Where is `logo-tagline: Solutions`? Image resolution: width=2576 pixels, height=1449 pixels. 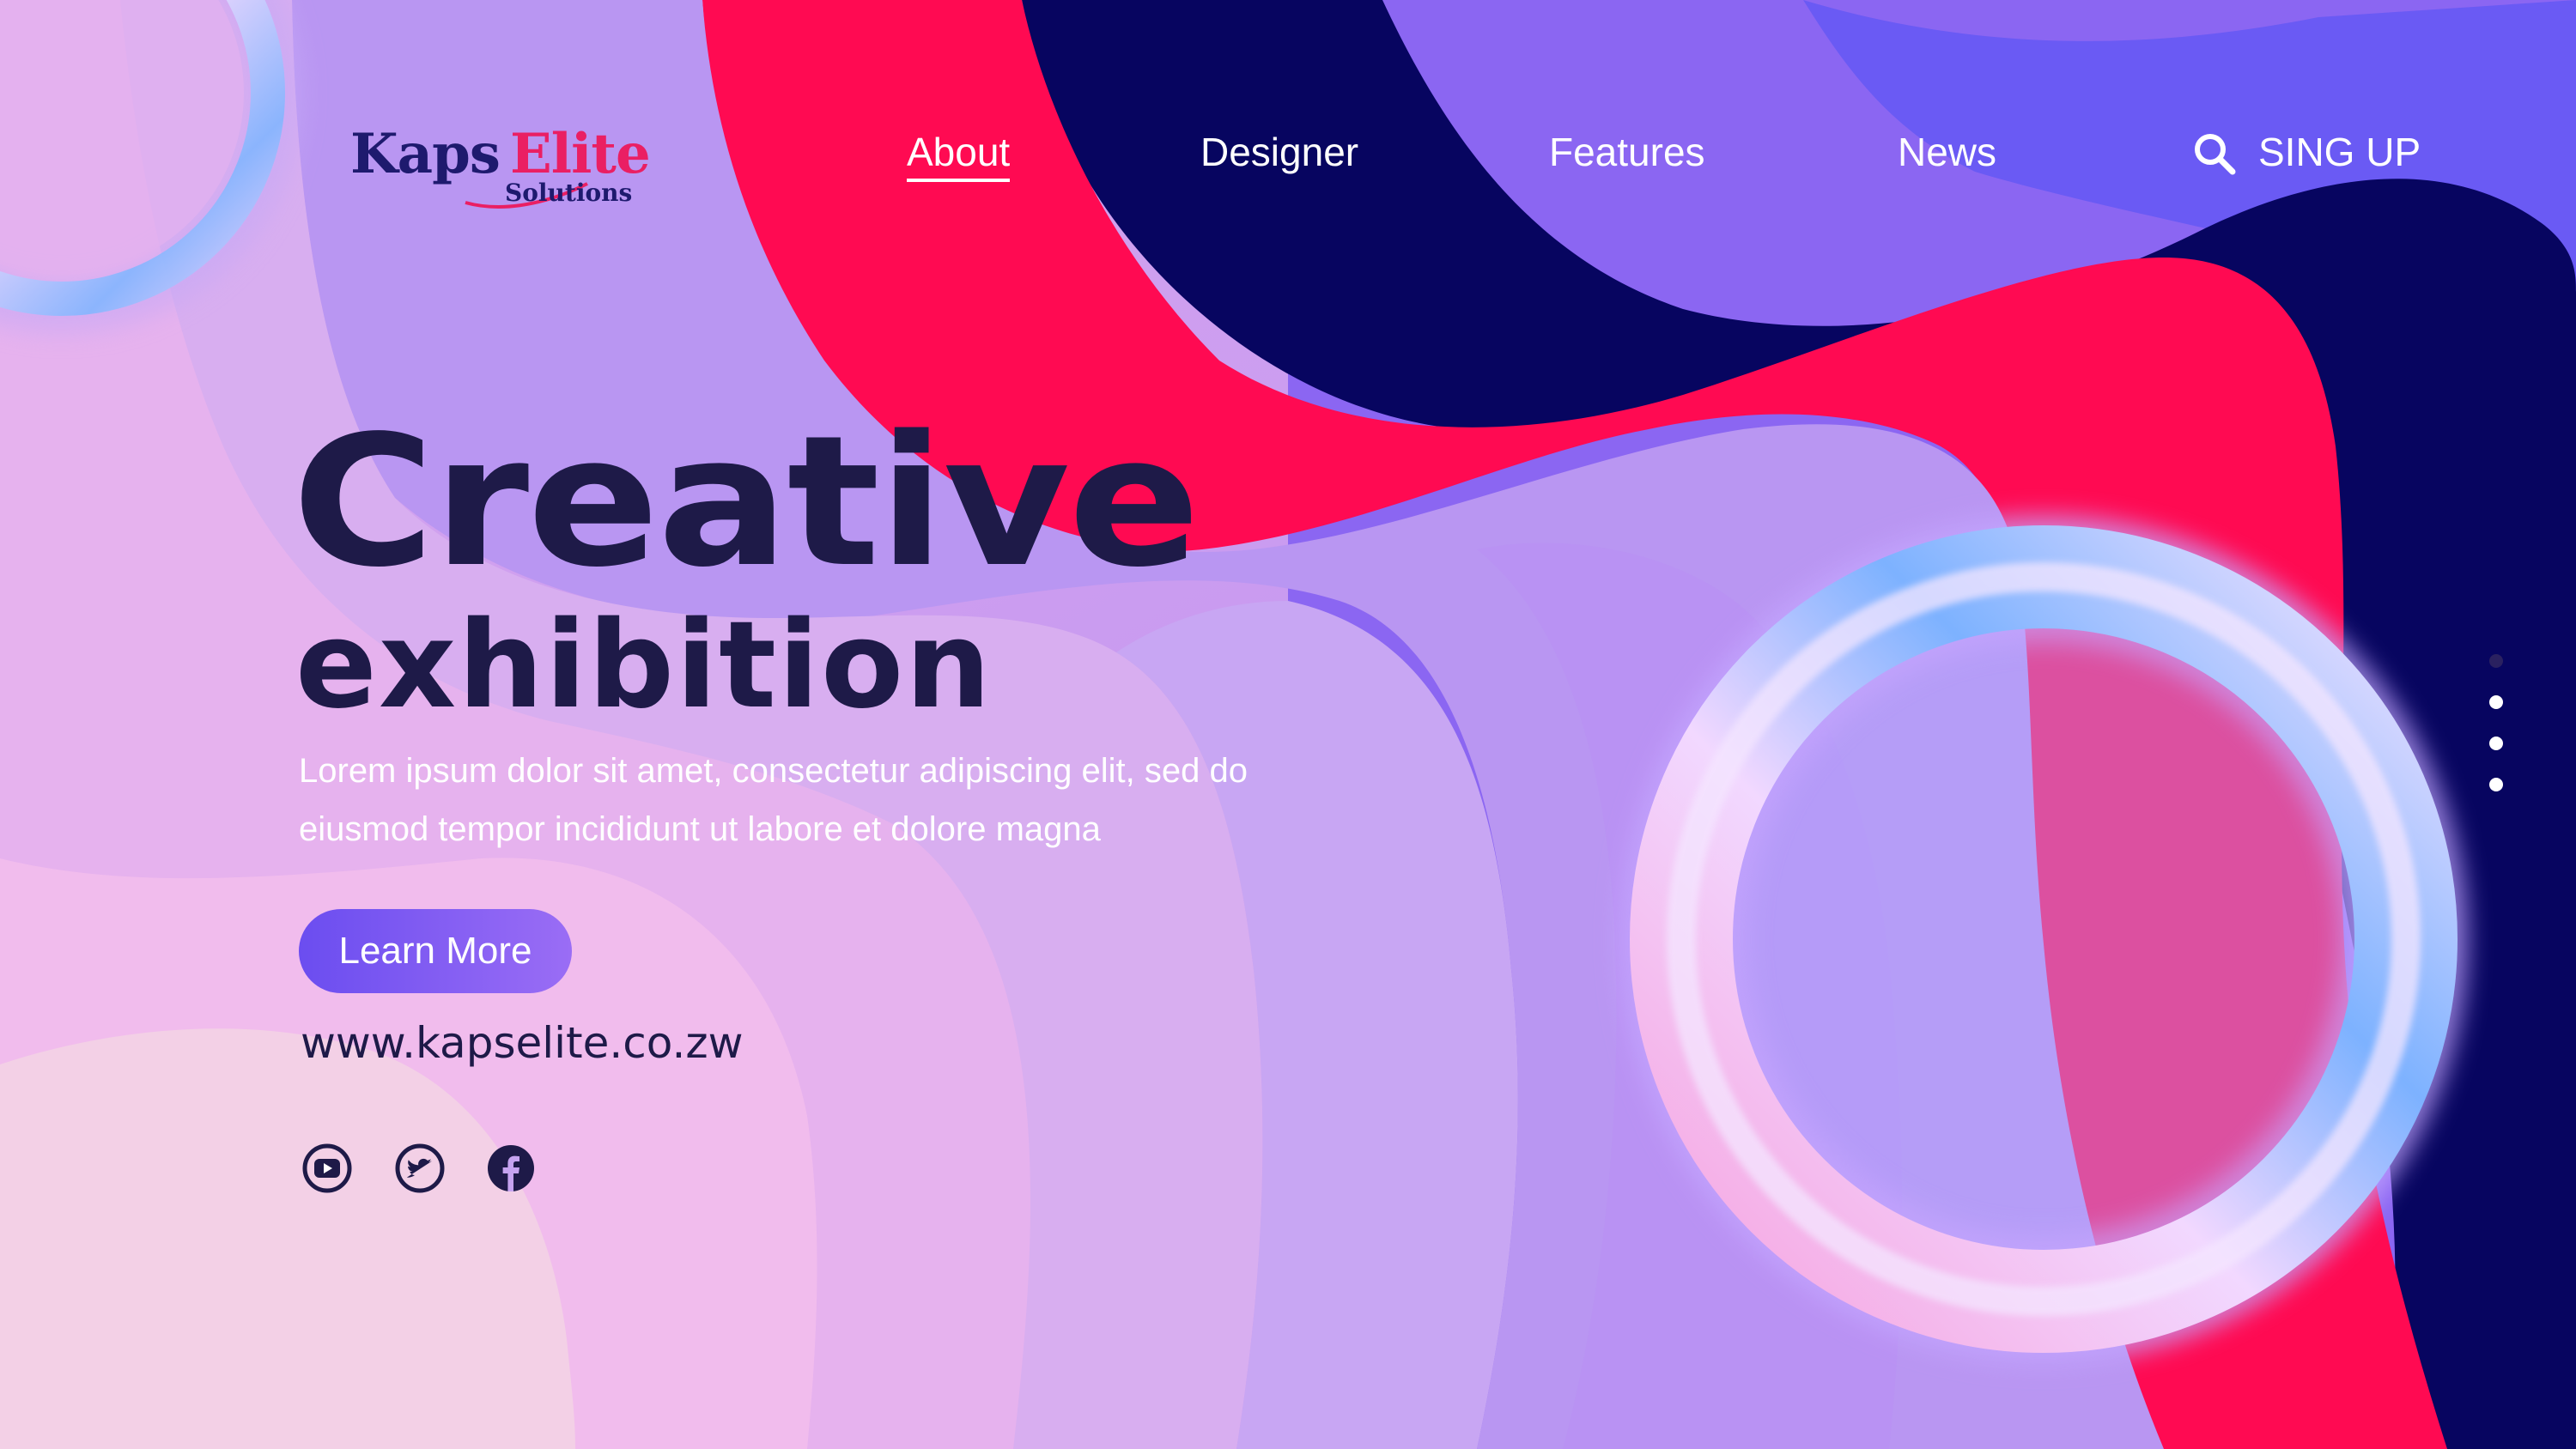
logo-tagline: Solutions is located at coordinates (569, 193).